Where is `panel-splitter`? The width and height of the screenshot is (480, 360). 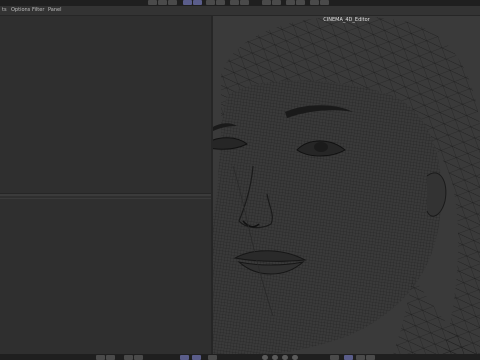 panel-splitter is located at coordinates (106, 194).